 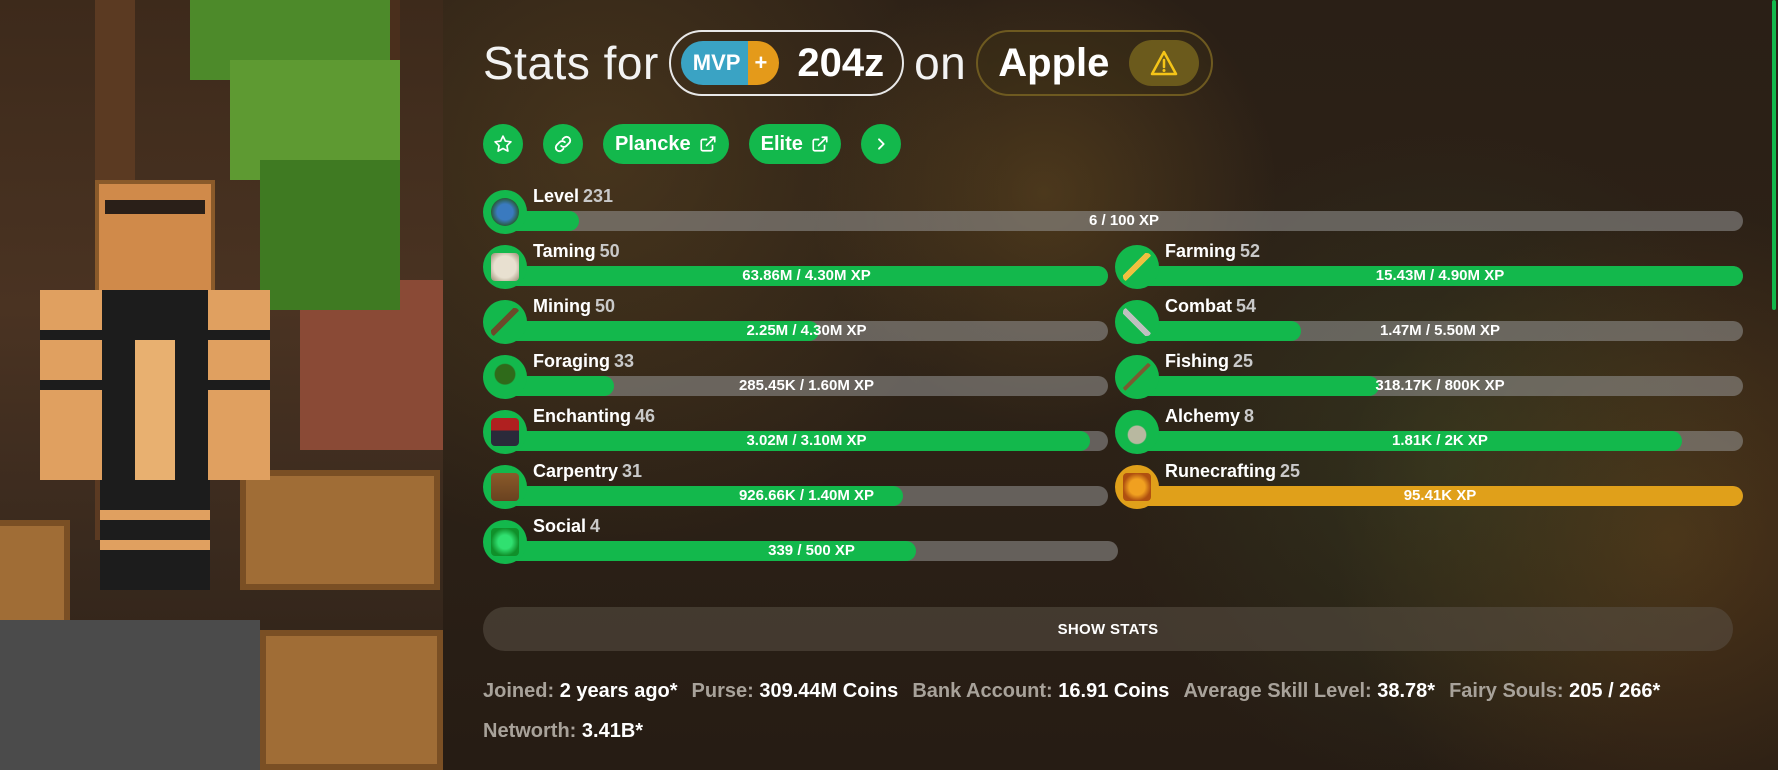 I want to click on skill-progress-bar: 95.41K XP, so click(x=1440, y=496).